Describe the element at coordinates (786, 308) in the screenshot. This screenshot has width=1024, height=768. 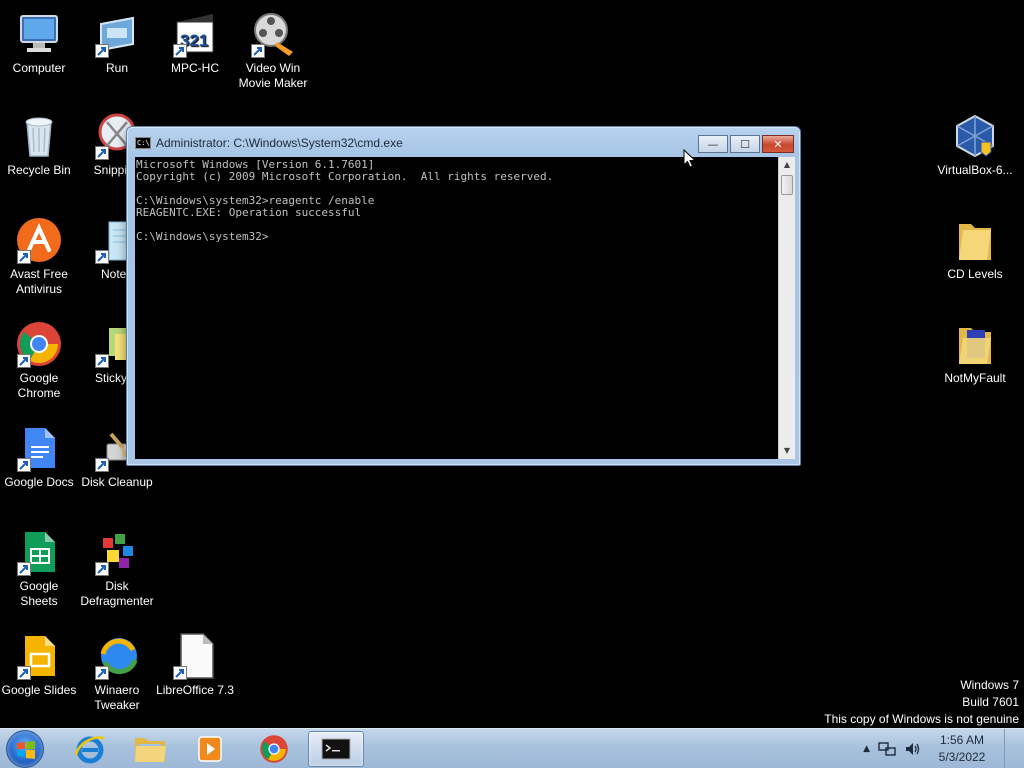
I see `vertical-scrollbar: ▲ ▼` at that location.